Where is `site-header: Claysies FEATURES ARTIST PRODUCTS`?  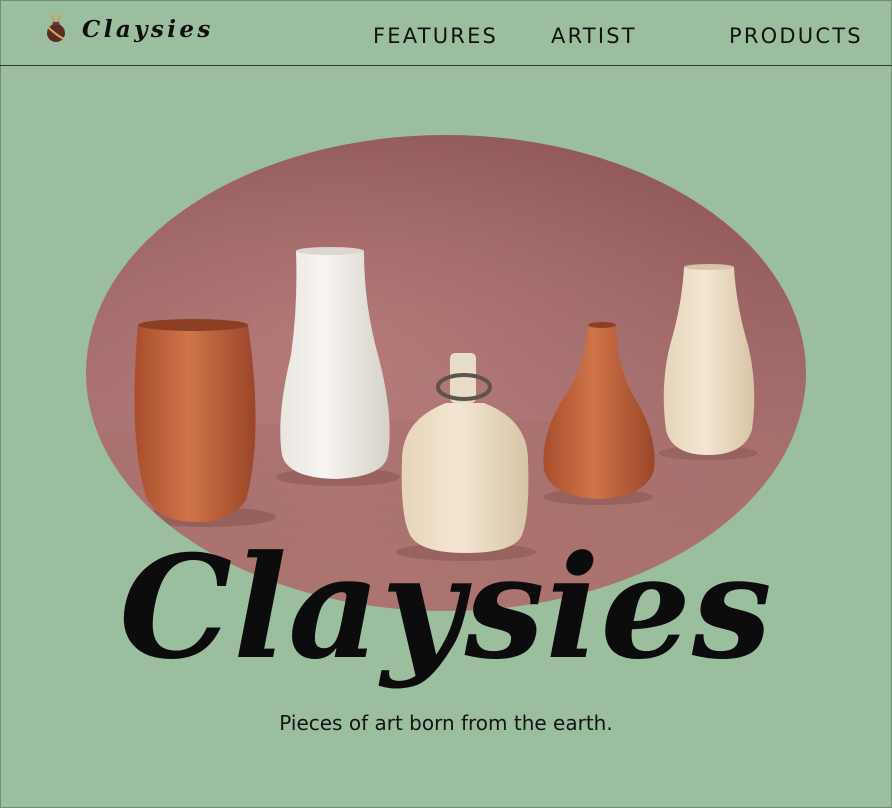 site-header: Claysies FEATURES ARTIST PRODUCTS is located at coordinates (446, 33).